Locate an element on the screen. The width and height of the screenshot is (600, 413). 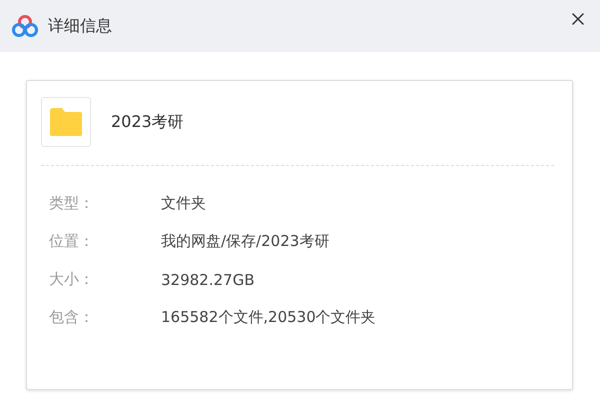
detail-label: 位置： is located at coordinates (72, 241).